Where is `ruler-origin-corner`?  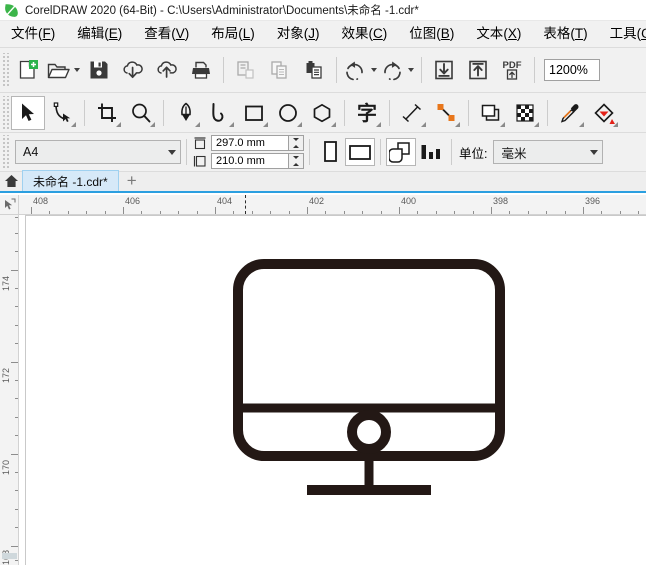 ruler-origin-corner is located at coordinates (9, 205).